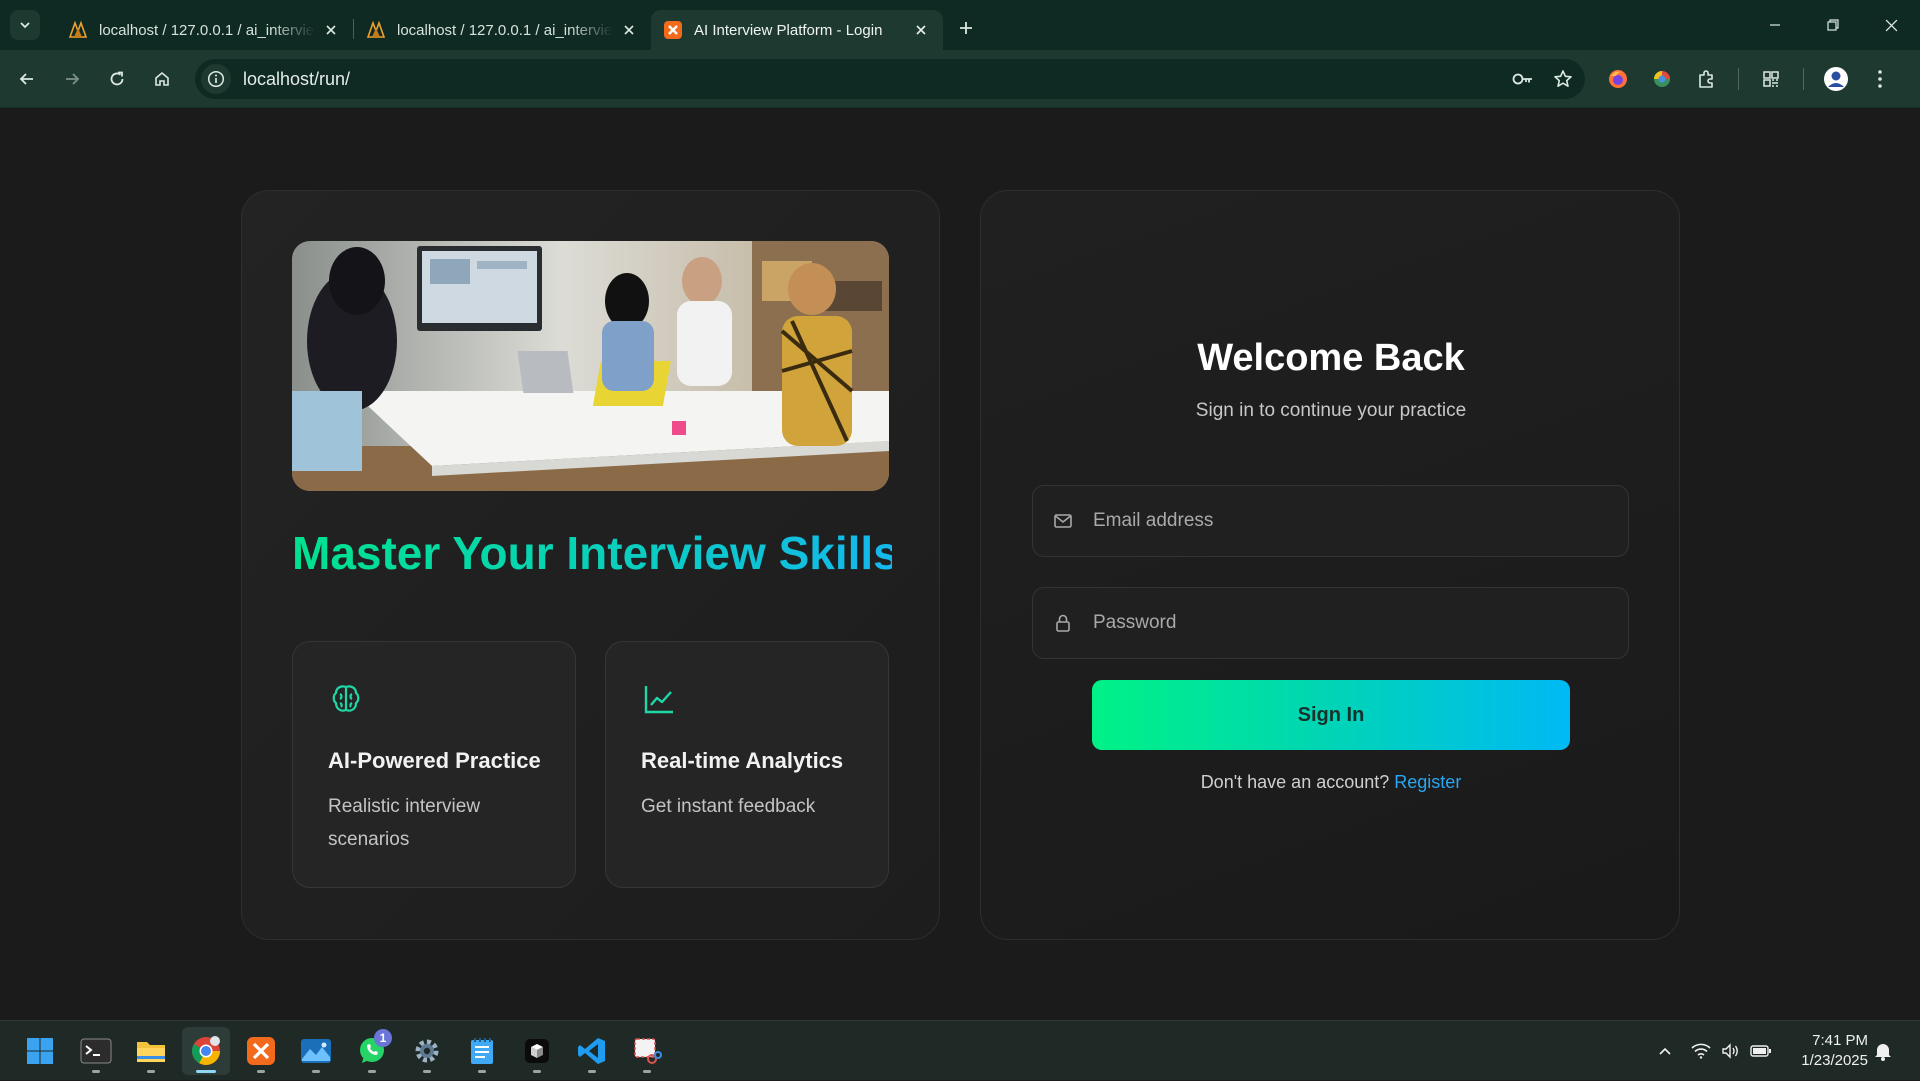  I want to click on vscode-icon, so click(591, 1051).